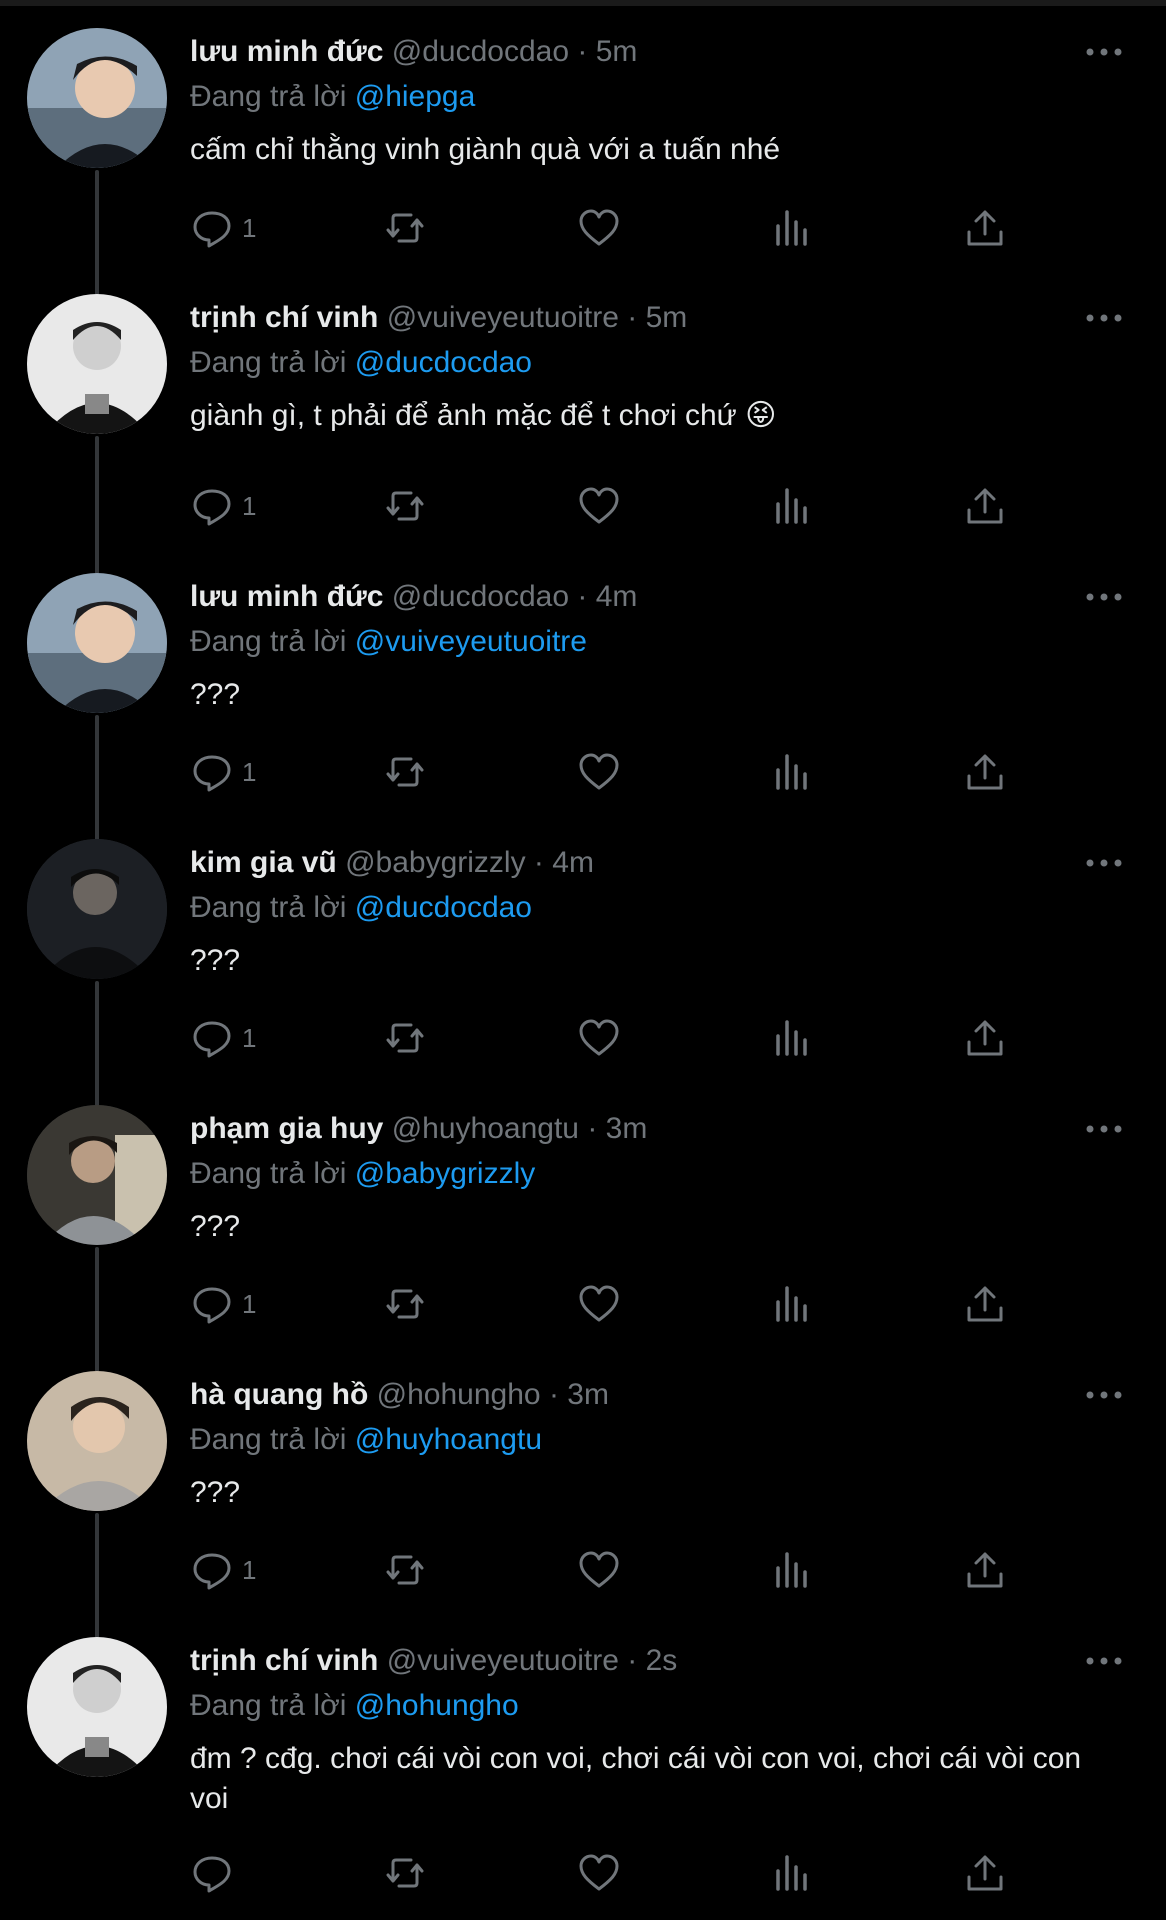 The image size is (1166, 1920). I want to click on heart-icon, so click(599, 1872).